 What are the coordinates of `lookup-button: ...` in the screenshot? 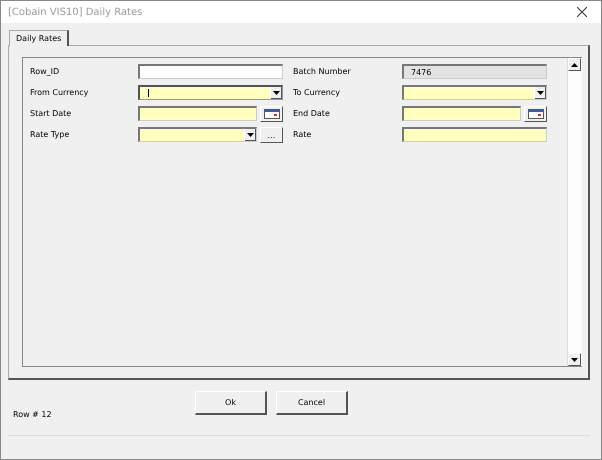 It's located at (271, 134).